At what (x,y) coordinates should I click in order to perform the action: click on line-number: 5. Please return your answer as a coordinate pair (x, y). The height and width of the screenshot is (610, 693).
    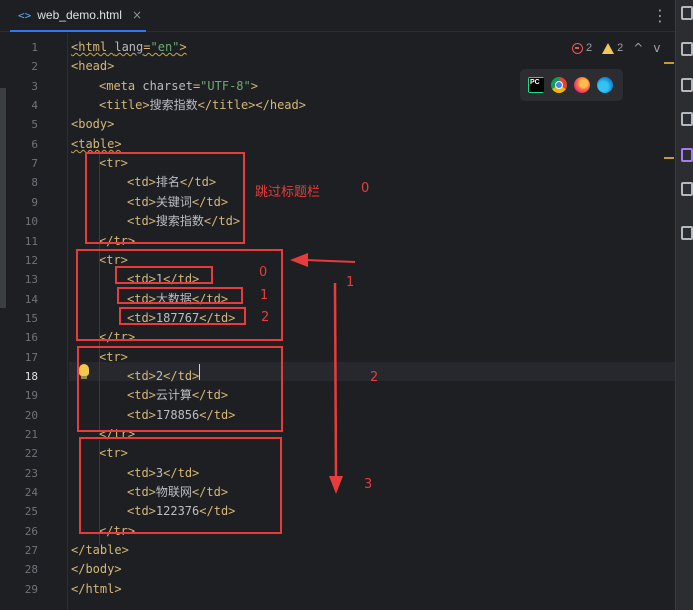
    Looking at the image, I should click on (24, 124).